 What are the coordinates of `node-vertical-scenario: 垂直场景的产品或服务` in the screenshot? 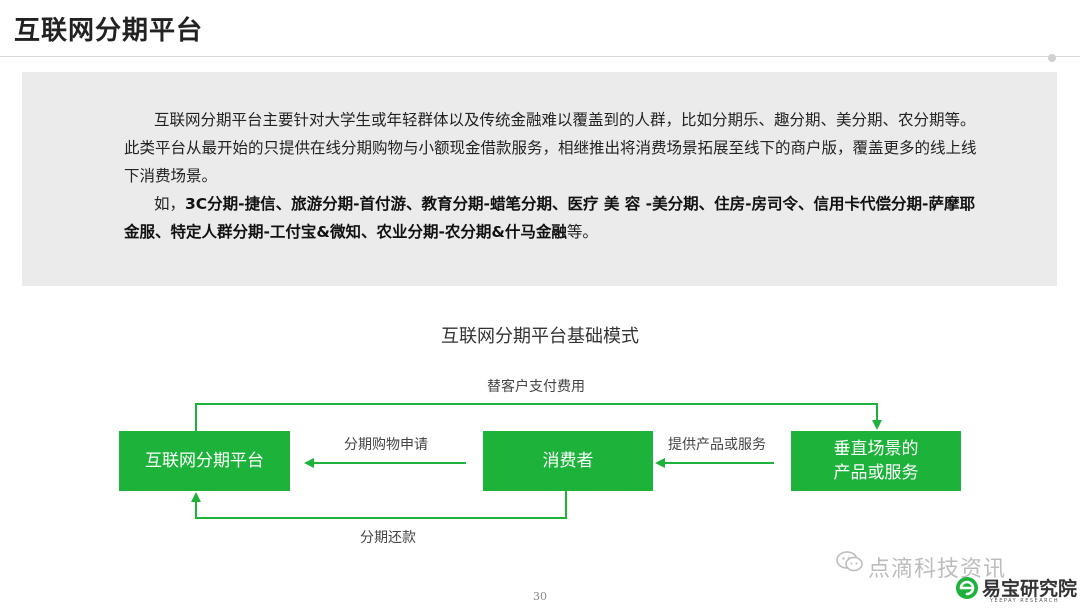 It's located at (876, 461).